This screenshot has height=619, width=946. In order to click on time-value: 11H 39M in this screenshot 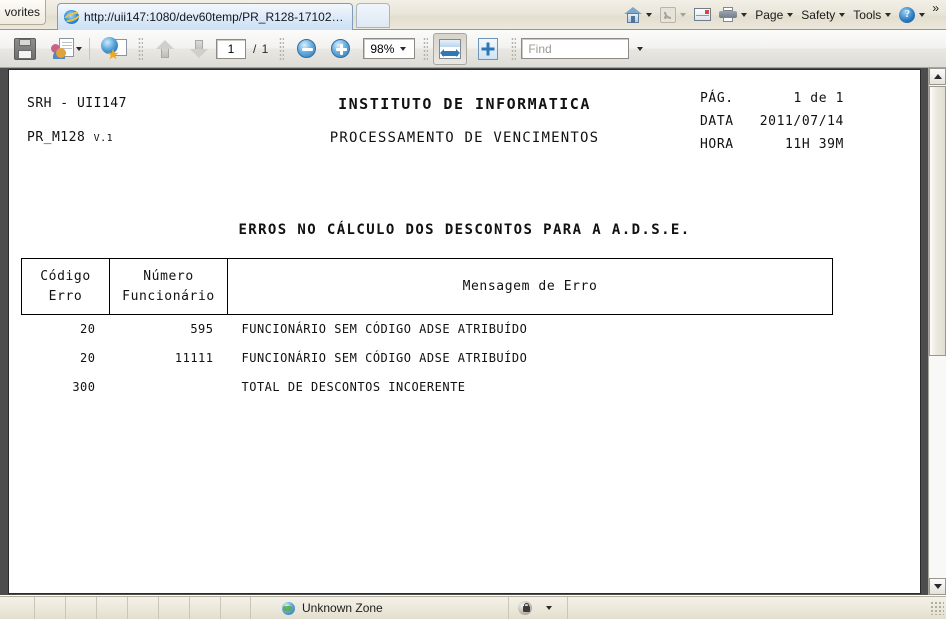, I will do `click(814, 144)`.